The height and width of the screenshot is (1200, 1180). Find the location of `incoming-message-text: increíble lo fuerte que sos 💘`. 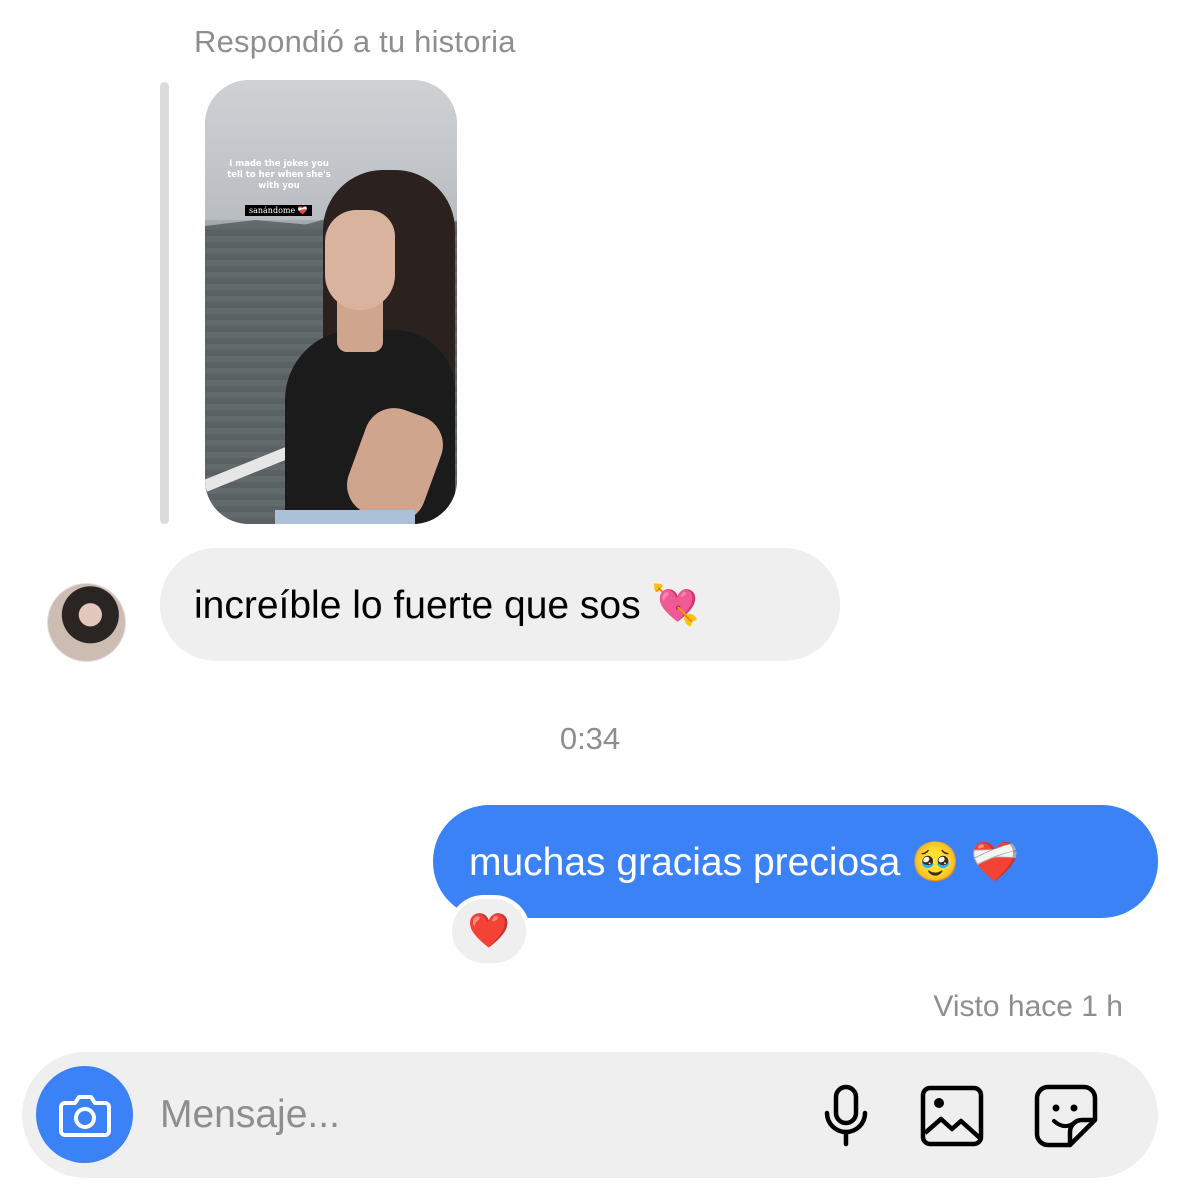

incoming-message-text: increíble lo fuerte que sos 💘 is located at coordinates (447, 605).